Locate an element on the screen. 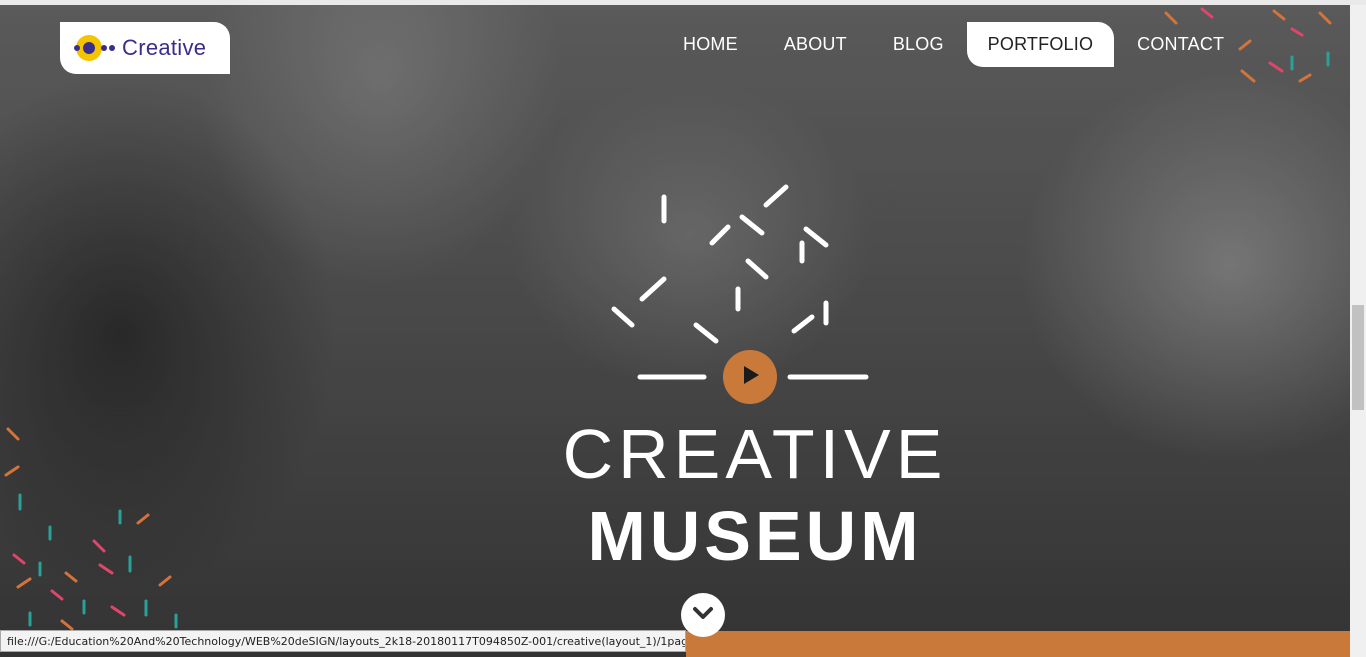 This screenshot has height=657, width=1366. nav-portfolio: PORTFOLIO is located at coordinates (1040, 44).